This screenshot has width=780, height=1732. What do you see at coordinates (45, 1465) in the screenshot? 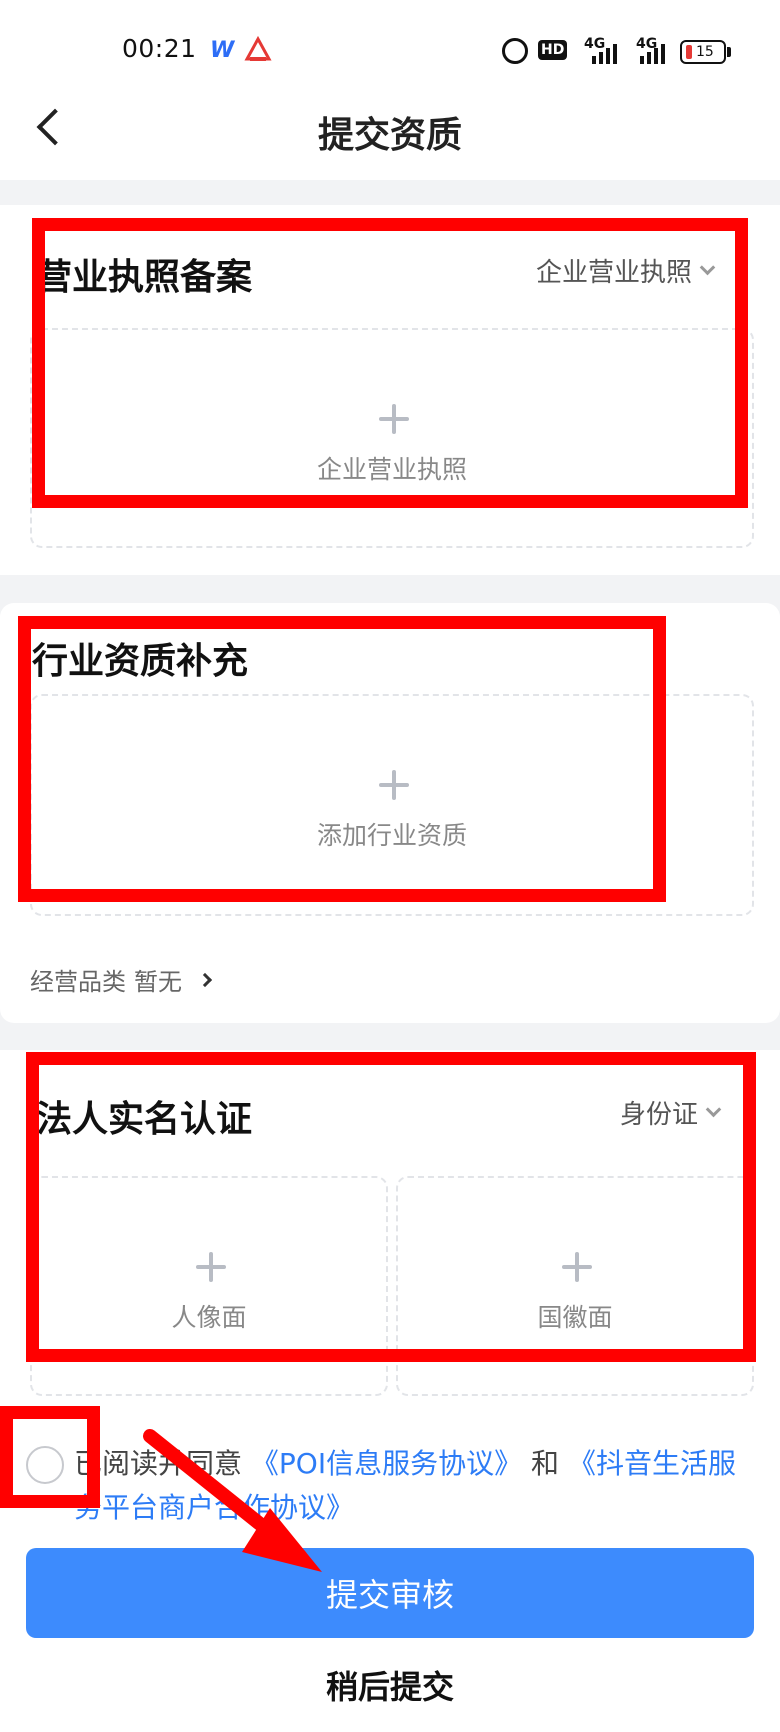
I see `agree-checkbox` at bounding box center [45, 1465].